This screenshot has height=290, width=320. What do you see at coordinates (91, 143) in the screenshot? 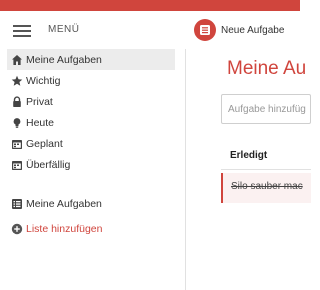
I see `sidebar-item-geplant: Geplant` at bounding box center [91, 143].